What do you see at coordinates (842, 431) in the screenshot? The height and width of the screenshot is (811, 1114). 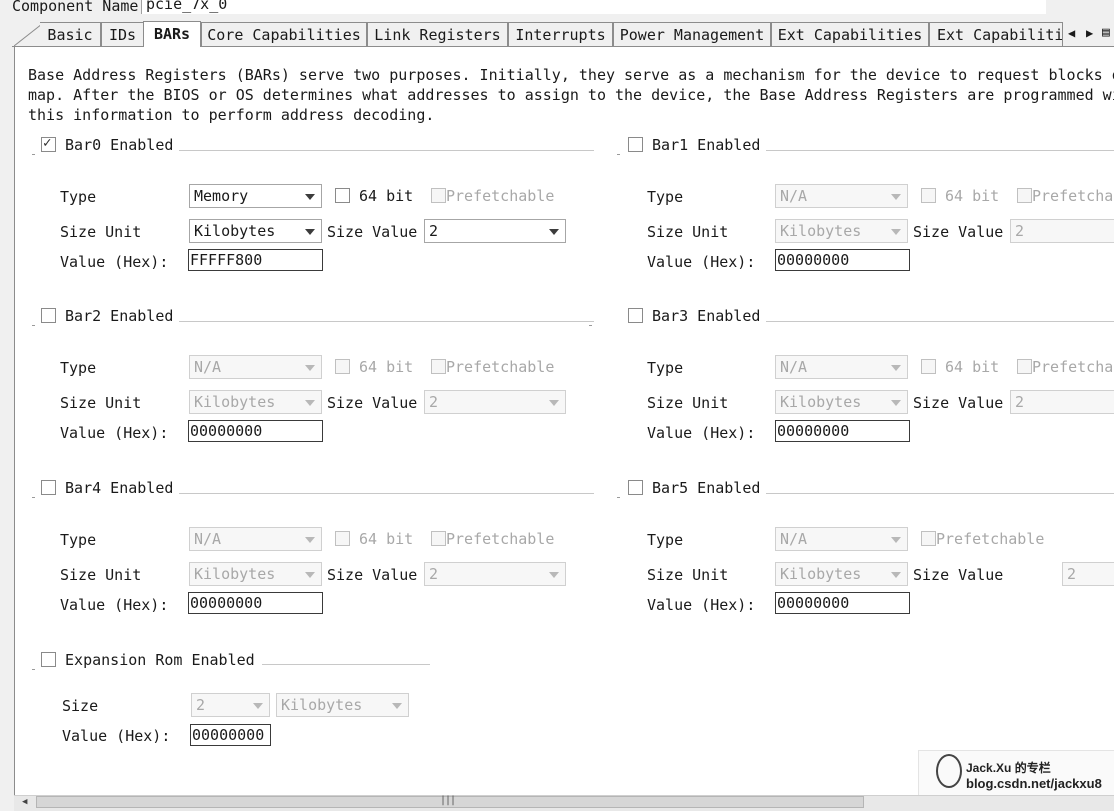 I see `bar3-hex-input: 00000000` at bounding box center [842, 431].